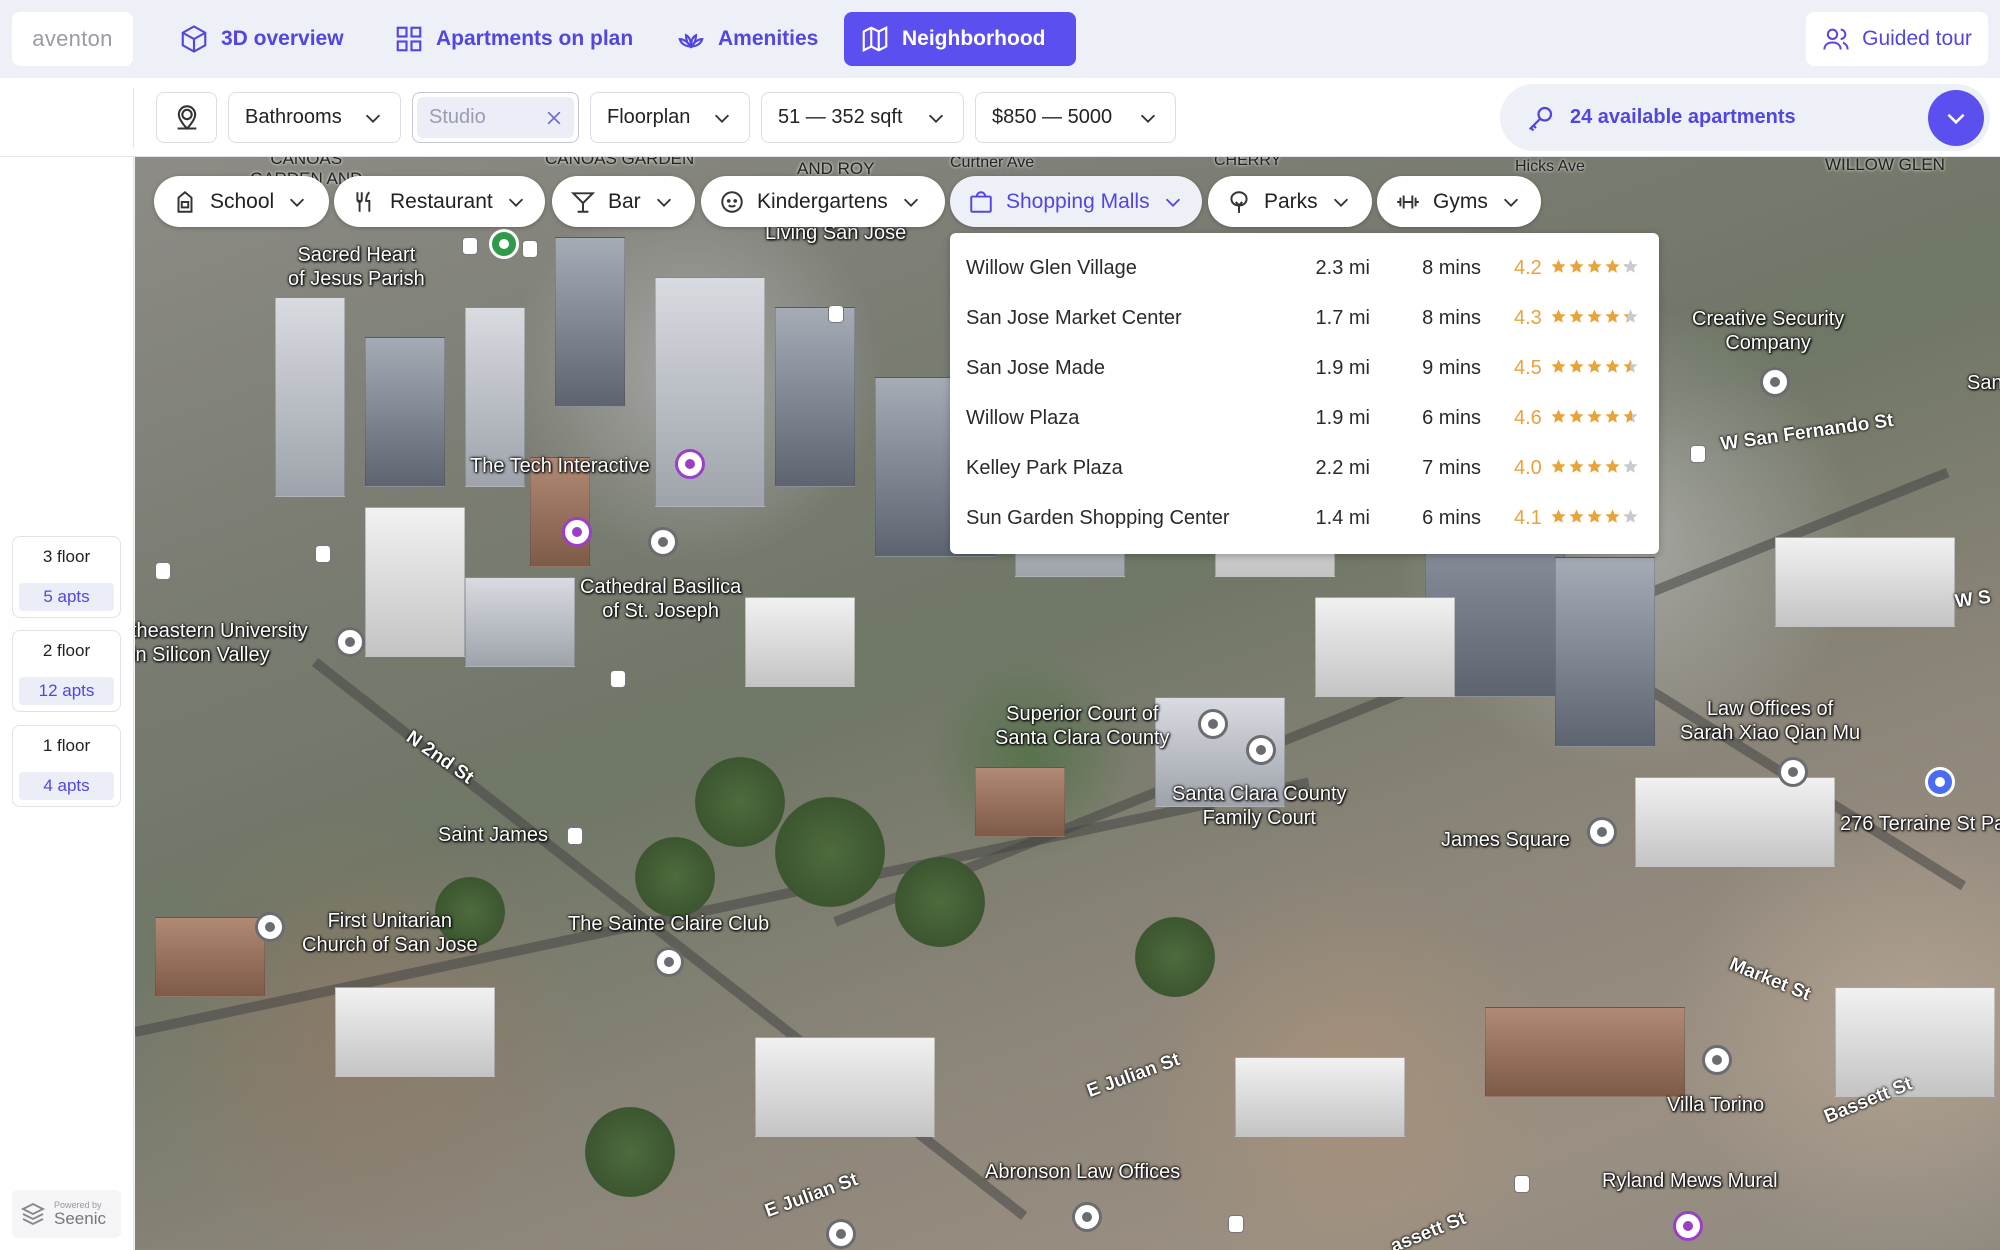 The width and height of the screenshot is (2000, 1250). What do you see at coordinates (1304, 468) in the screenshot?
I see `list-item: Kelley Park Plaza 2.2 mi 7 mins 4.0` at bounding box center [1304, 468].